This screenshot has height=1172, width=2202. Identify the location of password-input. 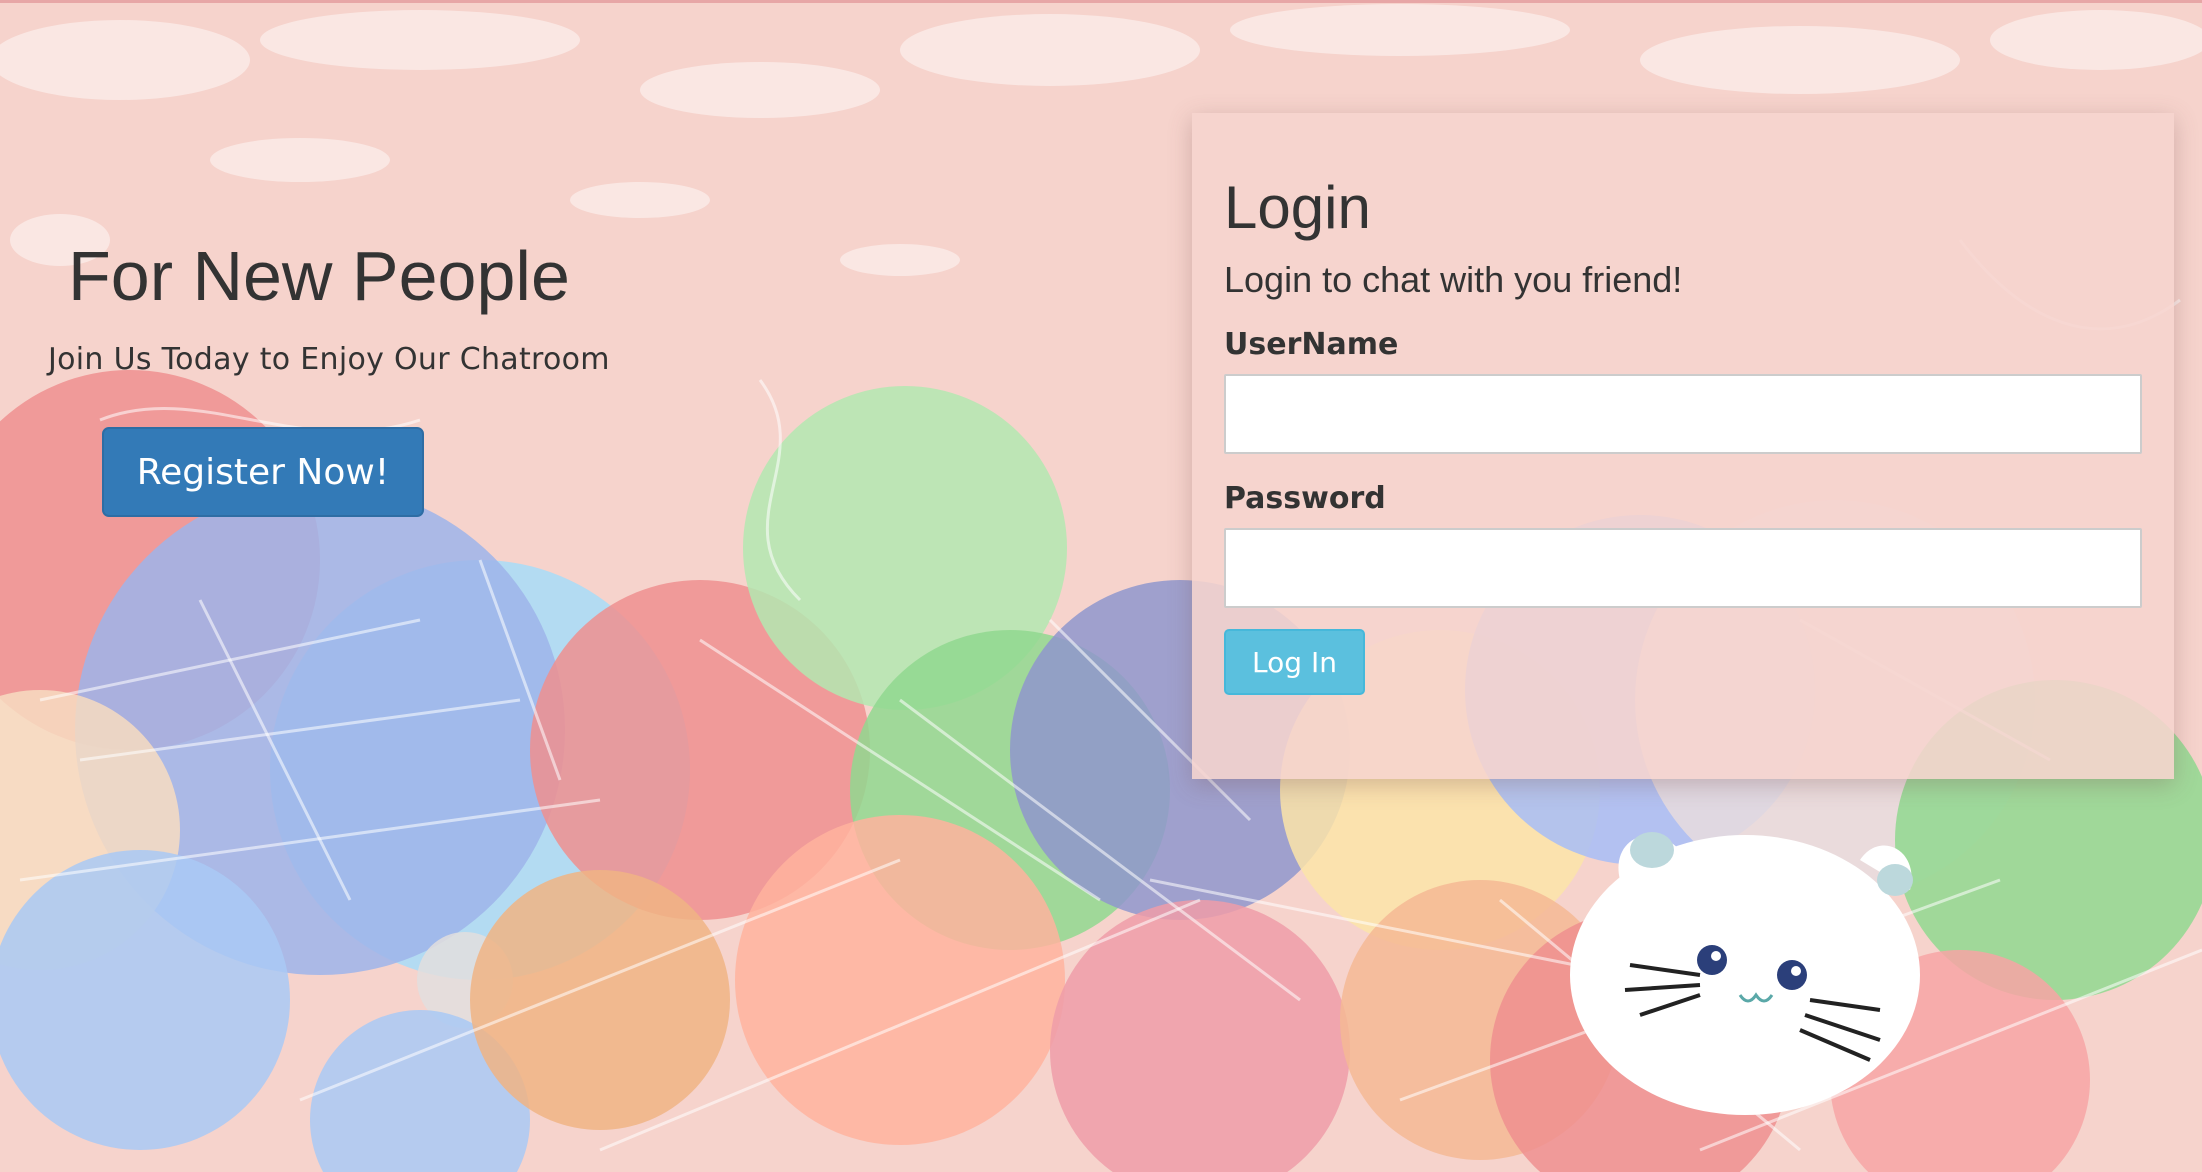
(1683, 568).